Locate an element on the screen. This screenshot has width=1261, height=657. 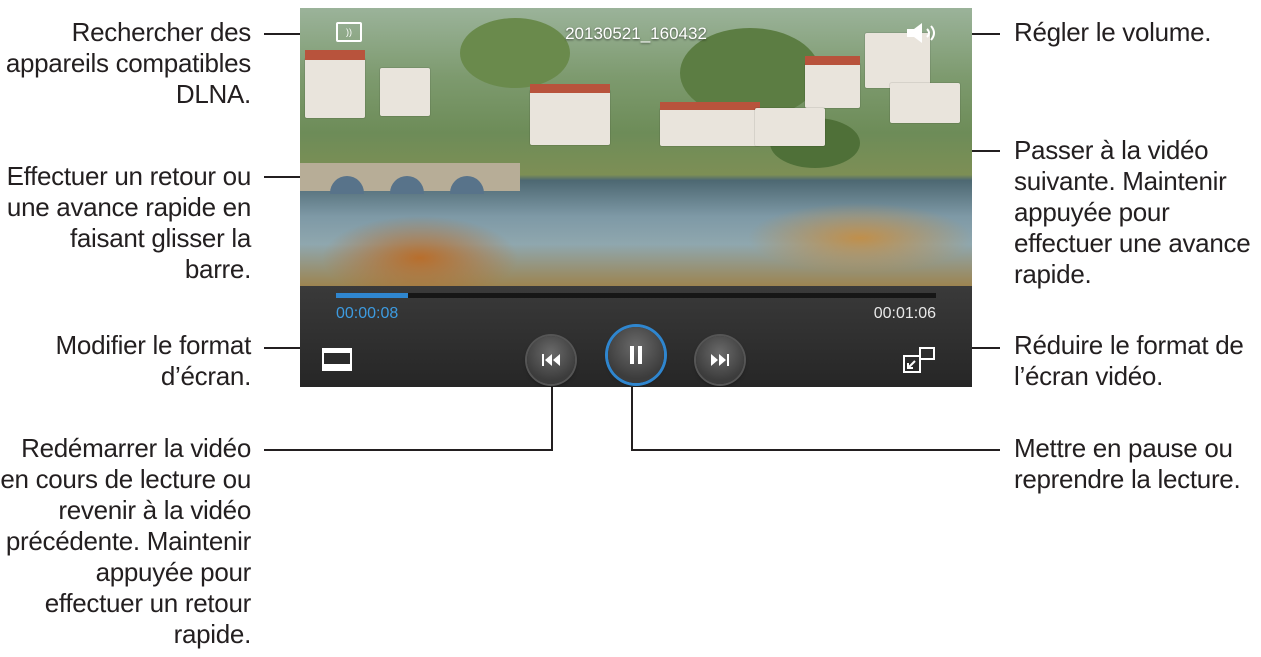
previous-icon is located at coordinates (551, 360).